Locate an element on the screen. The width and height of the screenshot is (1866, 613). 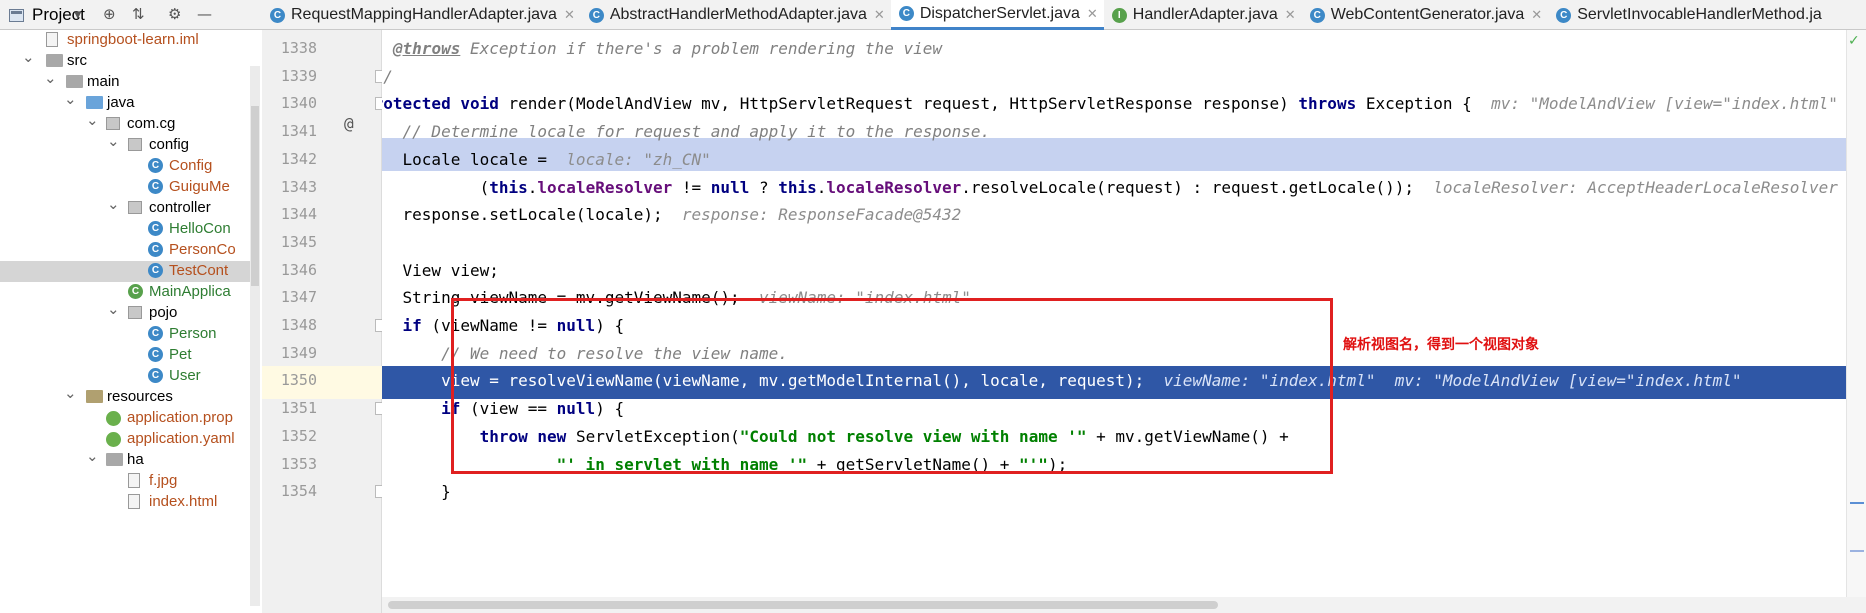
tree-item-label: PersonCo is located at coordinates (202, 249).